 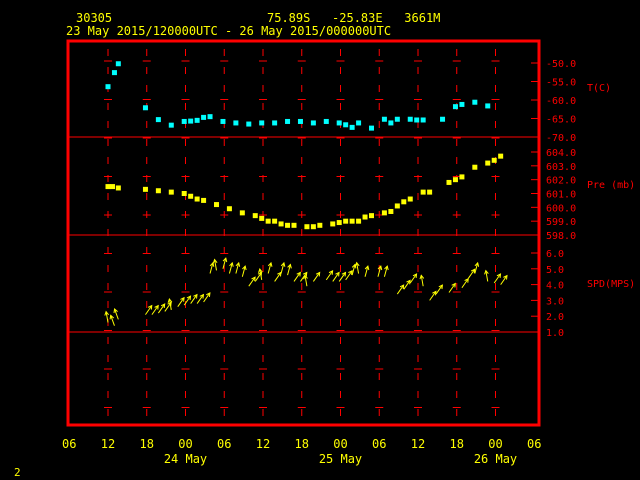 What do you see at coordinates (561, 167) in the screenshot?
I see `y-tick-label: 603.0` at bounding box center [561, 167].